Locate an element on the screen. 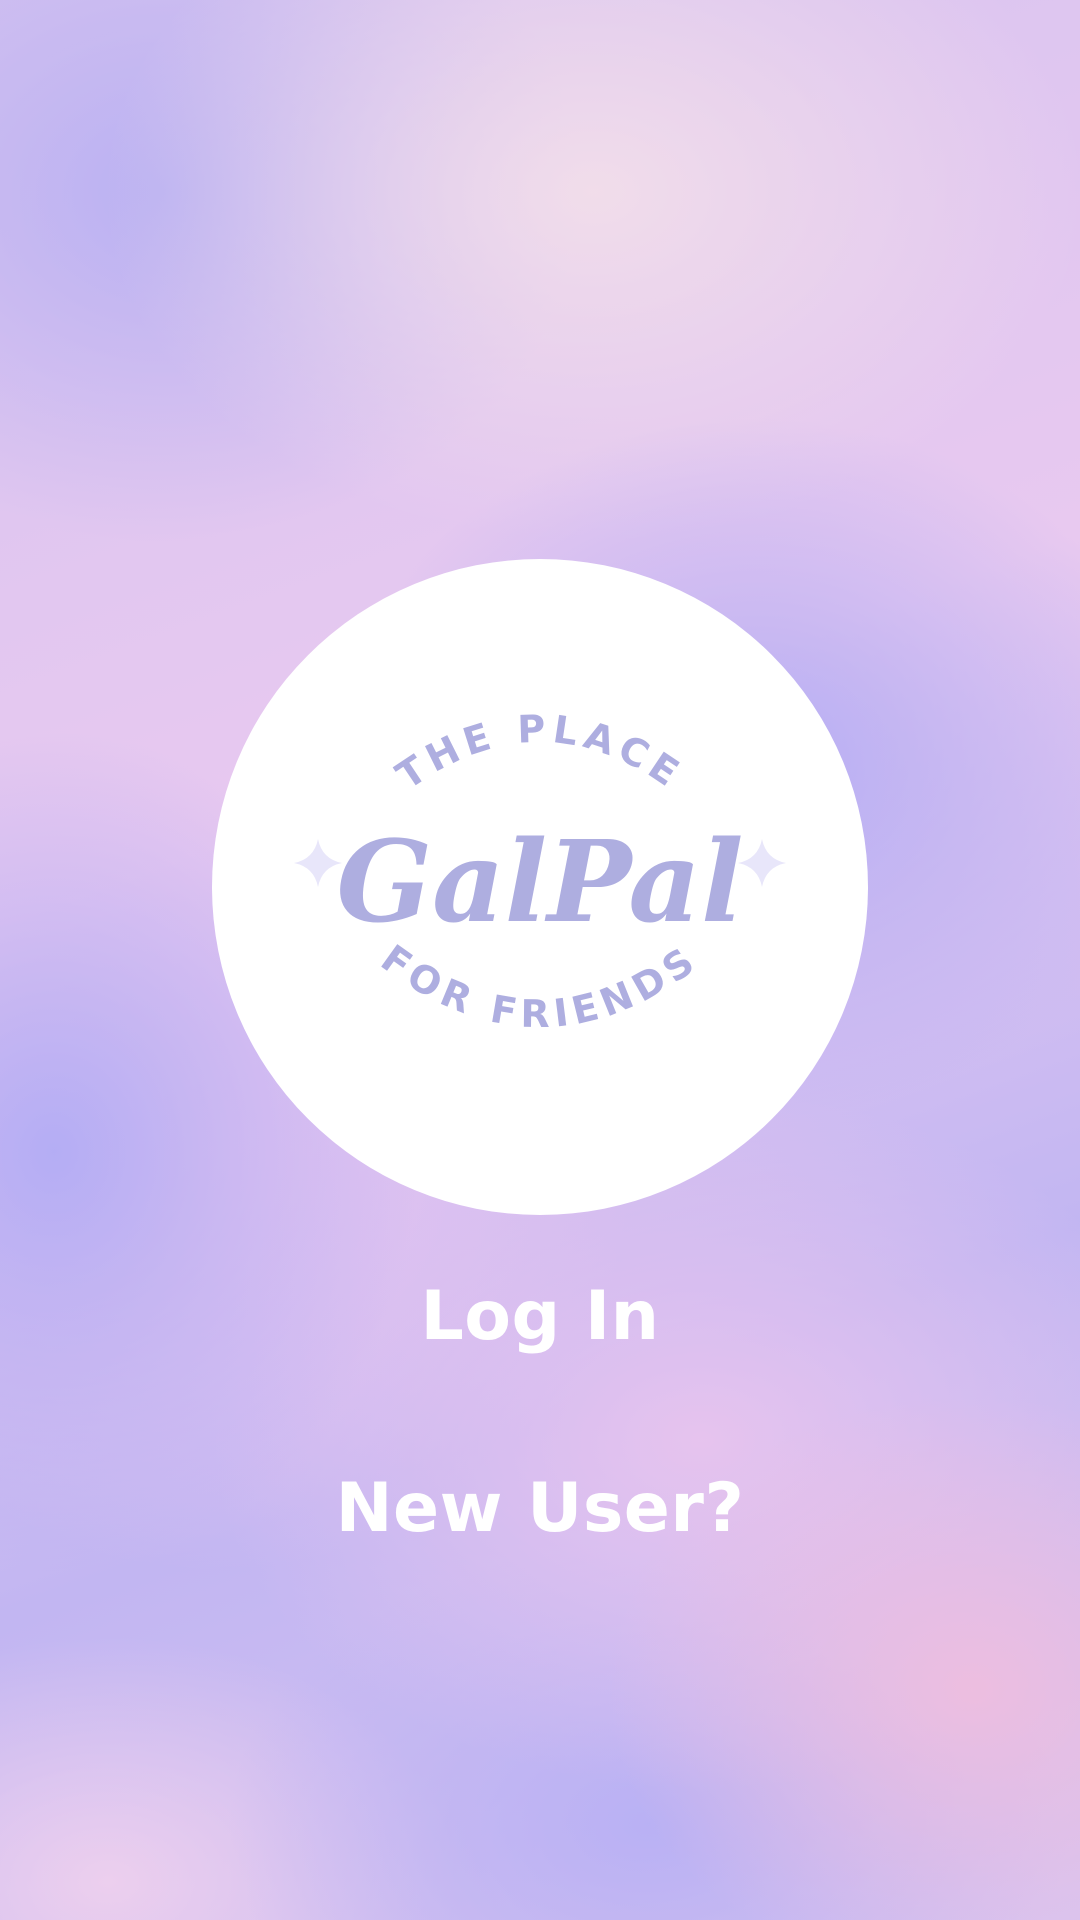 The width and height of the screenshot is (1080, 1920). new-user-button: New User? is located at coordinates (540, 1509).